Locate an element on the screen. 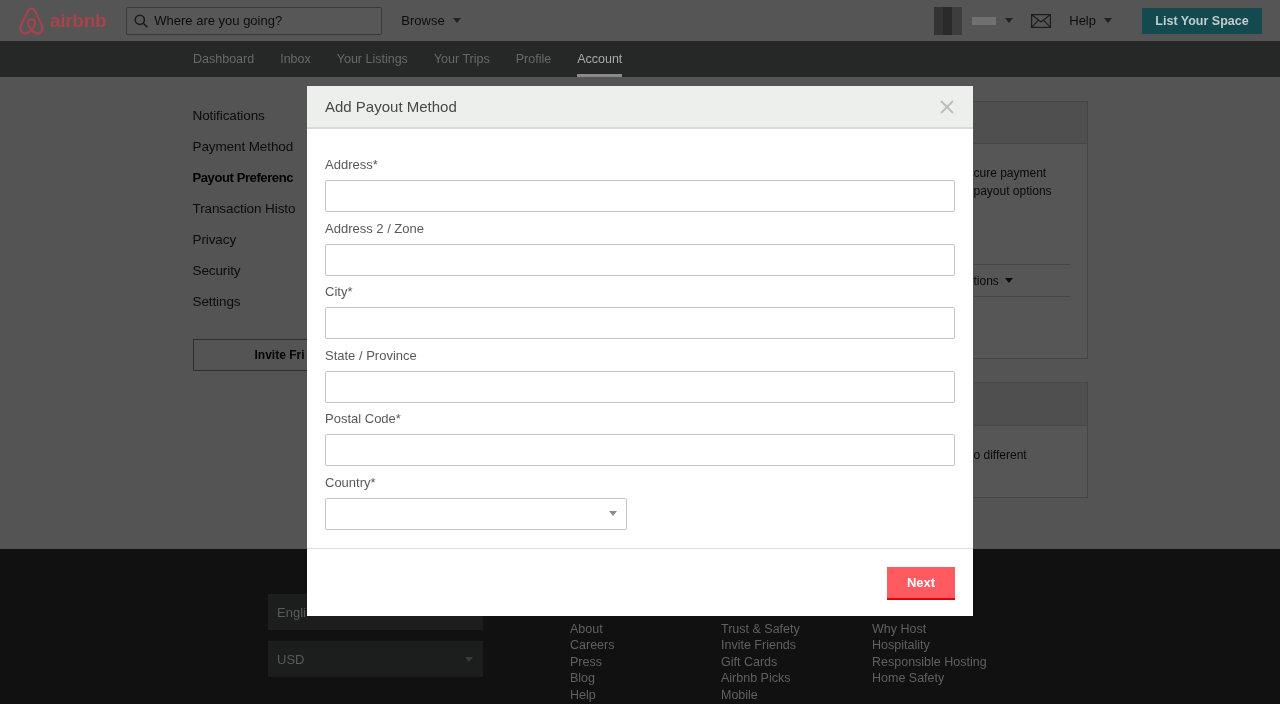 Image resolution: width=1280 pixels, height=704 pixels. sidebar-link: Notifications is located at coordinates (228, 115).